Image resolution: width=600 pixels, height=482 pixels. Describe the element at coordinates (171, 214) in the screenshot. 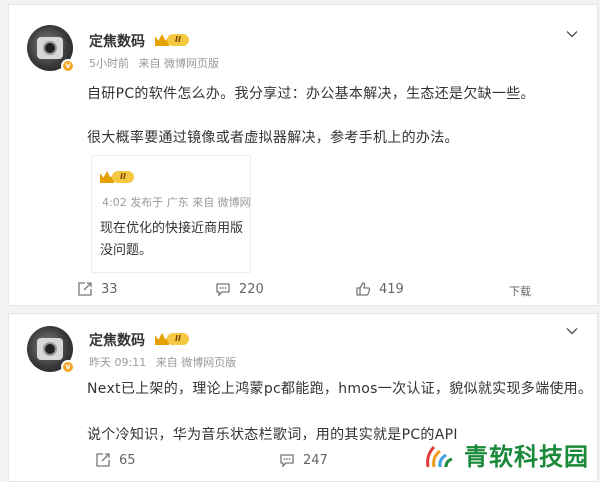

I see `quoted-post: II 4:02 发布于 广东 来自 微博网 现在优化的快接近商用版 没问题。` at that location.